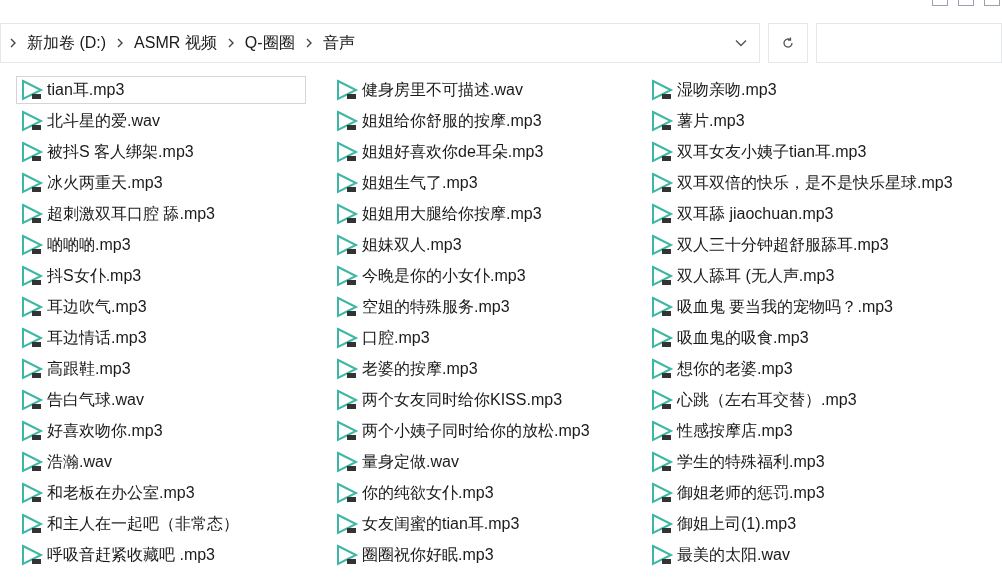 This screenshot has height=578, width=1002. Describe the element at coordinates (738, 462) in the screenshot. I see `file-item: 学生的特殊福利.mp3` at that location.